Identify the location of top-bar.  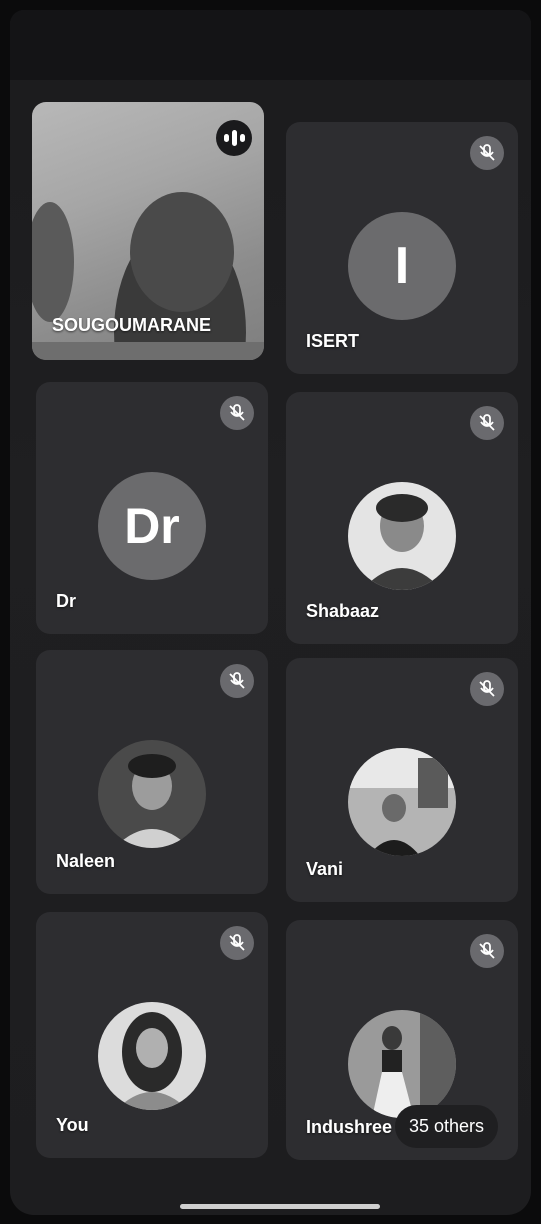
(270, 45).